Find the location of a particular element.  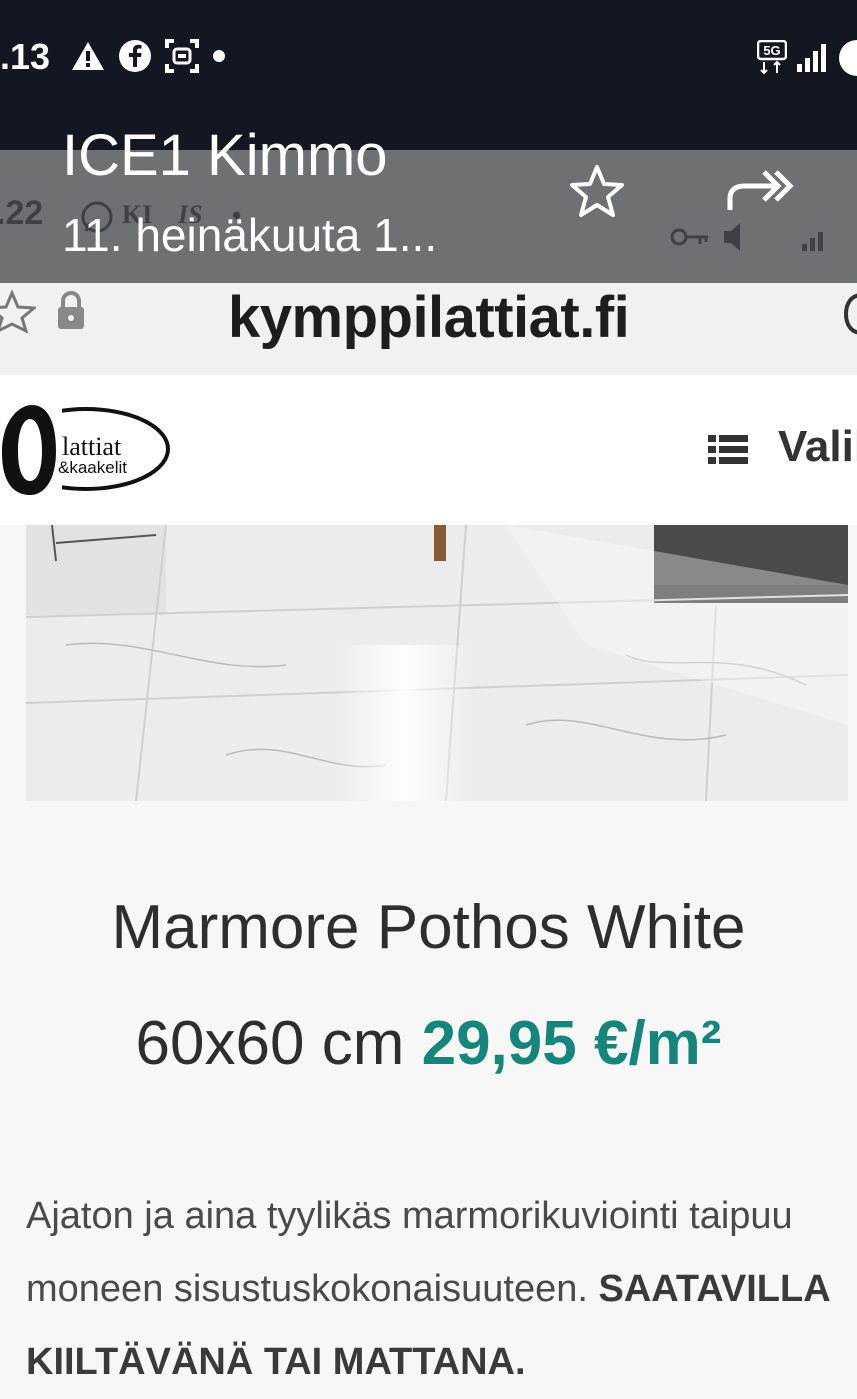

site-logo: lattiat &kaakelit is located at coordinates (87, 451).